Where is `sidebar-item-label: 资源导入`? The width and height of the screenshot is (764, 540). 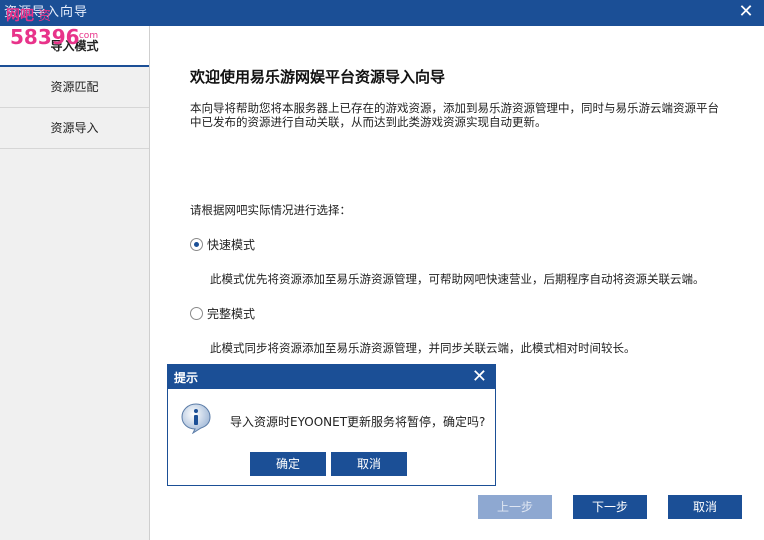 sidebar-item-label: 资源导入 is located at coordinates (74, 128).